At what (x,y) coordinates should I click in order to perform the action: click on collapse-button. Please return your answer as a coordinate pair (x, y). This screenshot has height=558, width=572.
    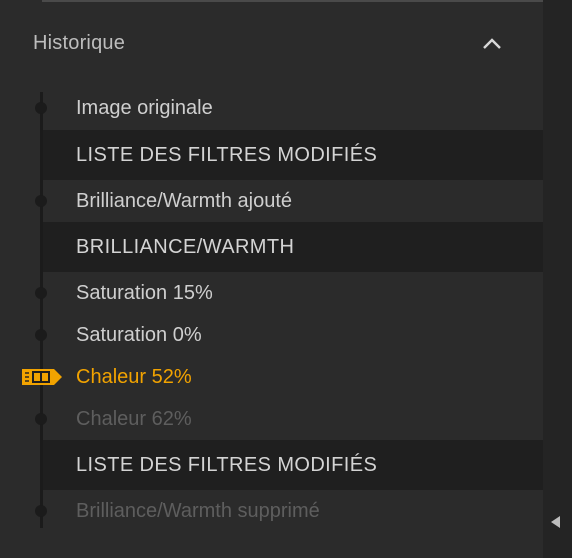
    Looking at the image, I should click on (492, 44).